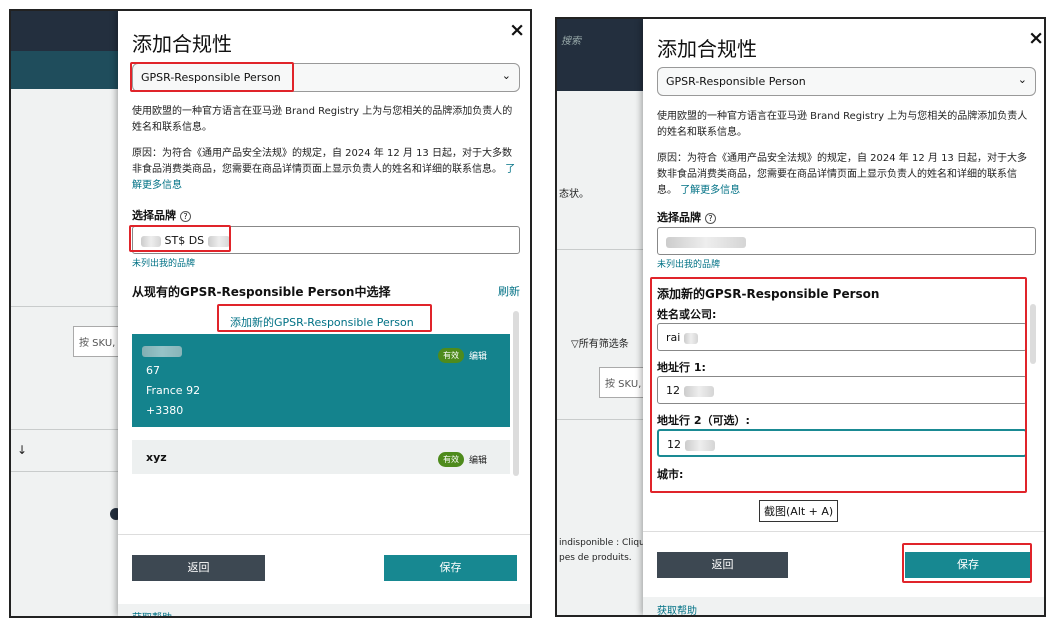  Describe the element at coordinates (326, 240) in the screenshot. I see `brand-input: ST$ DS` at that location.